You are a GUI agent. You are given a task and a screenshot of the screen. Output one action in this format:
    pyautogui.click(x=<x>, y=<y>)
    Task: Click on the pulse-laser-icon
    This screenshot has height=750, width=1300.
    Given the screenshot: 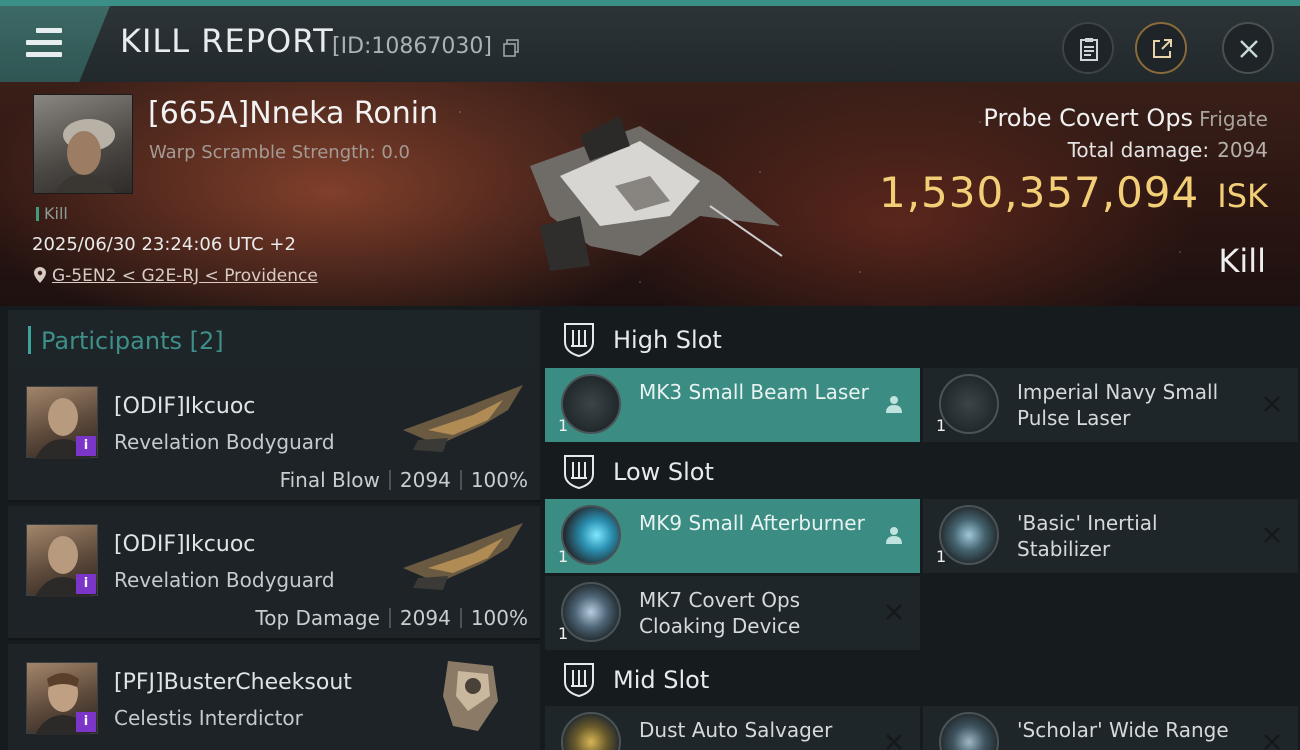 What is the action you would take?
    pyautogui.click(x=969, y=404)
    